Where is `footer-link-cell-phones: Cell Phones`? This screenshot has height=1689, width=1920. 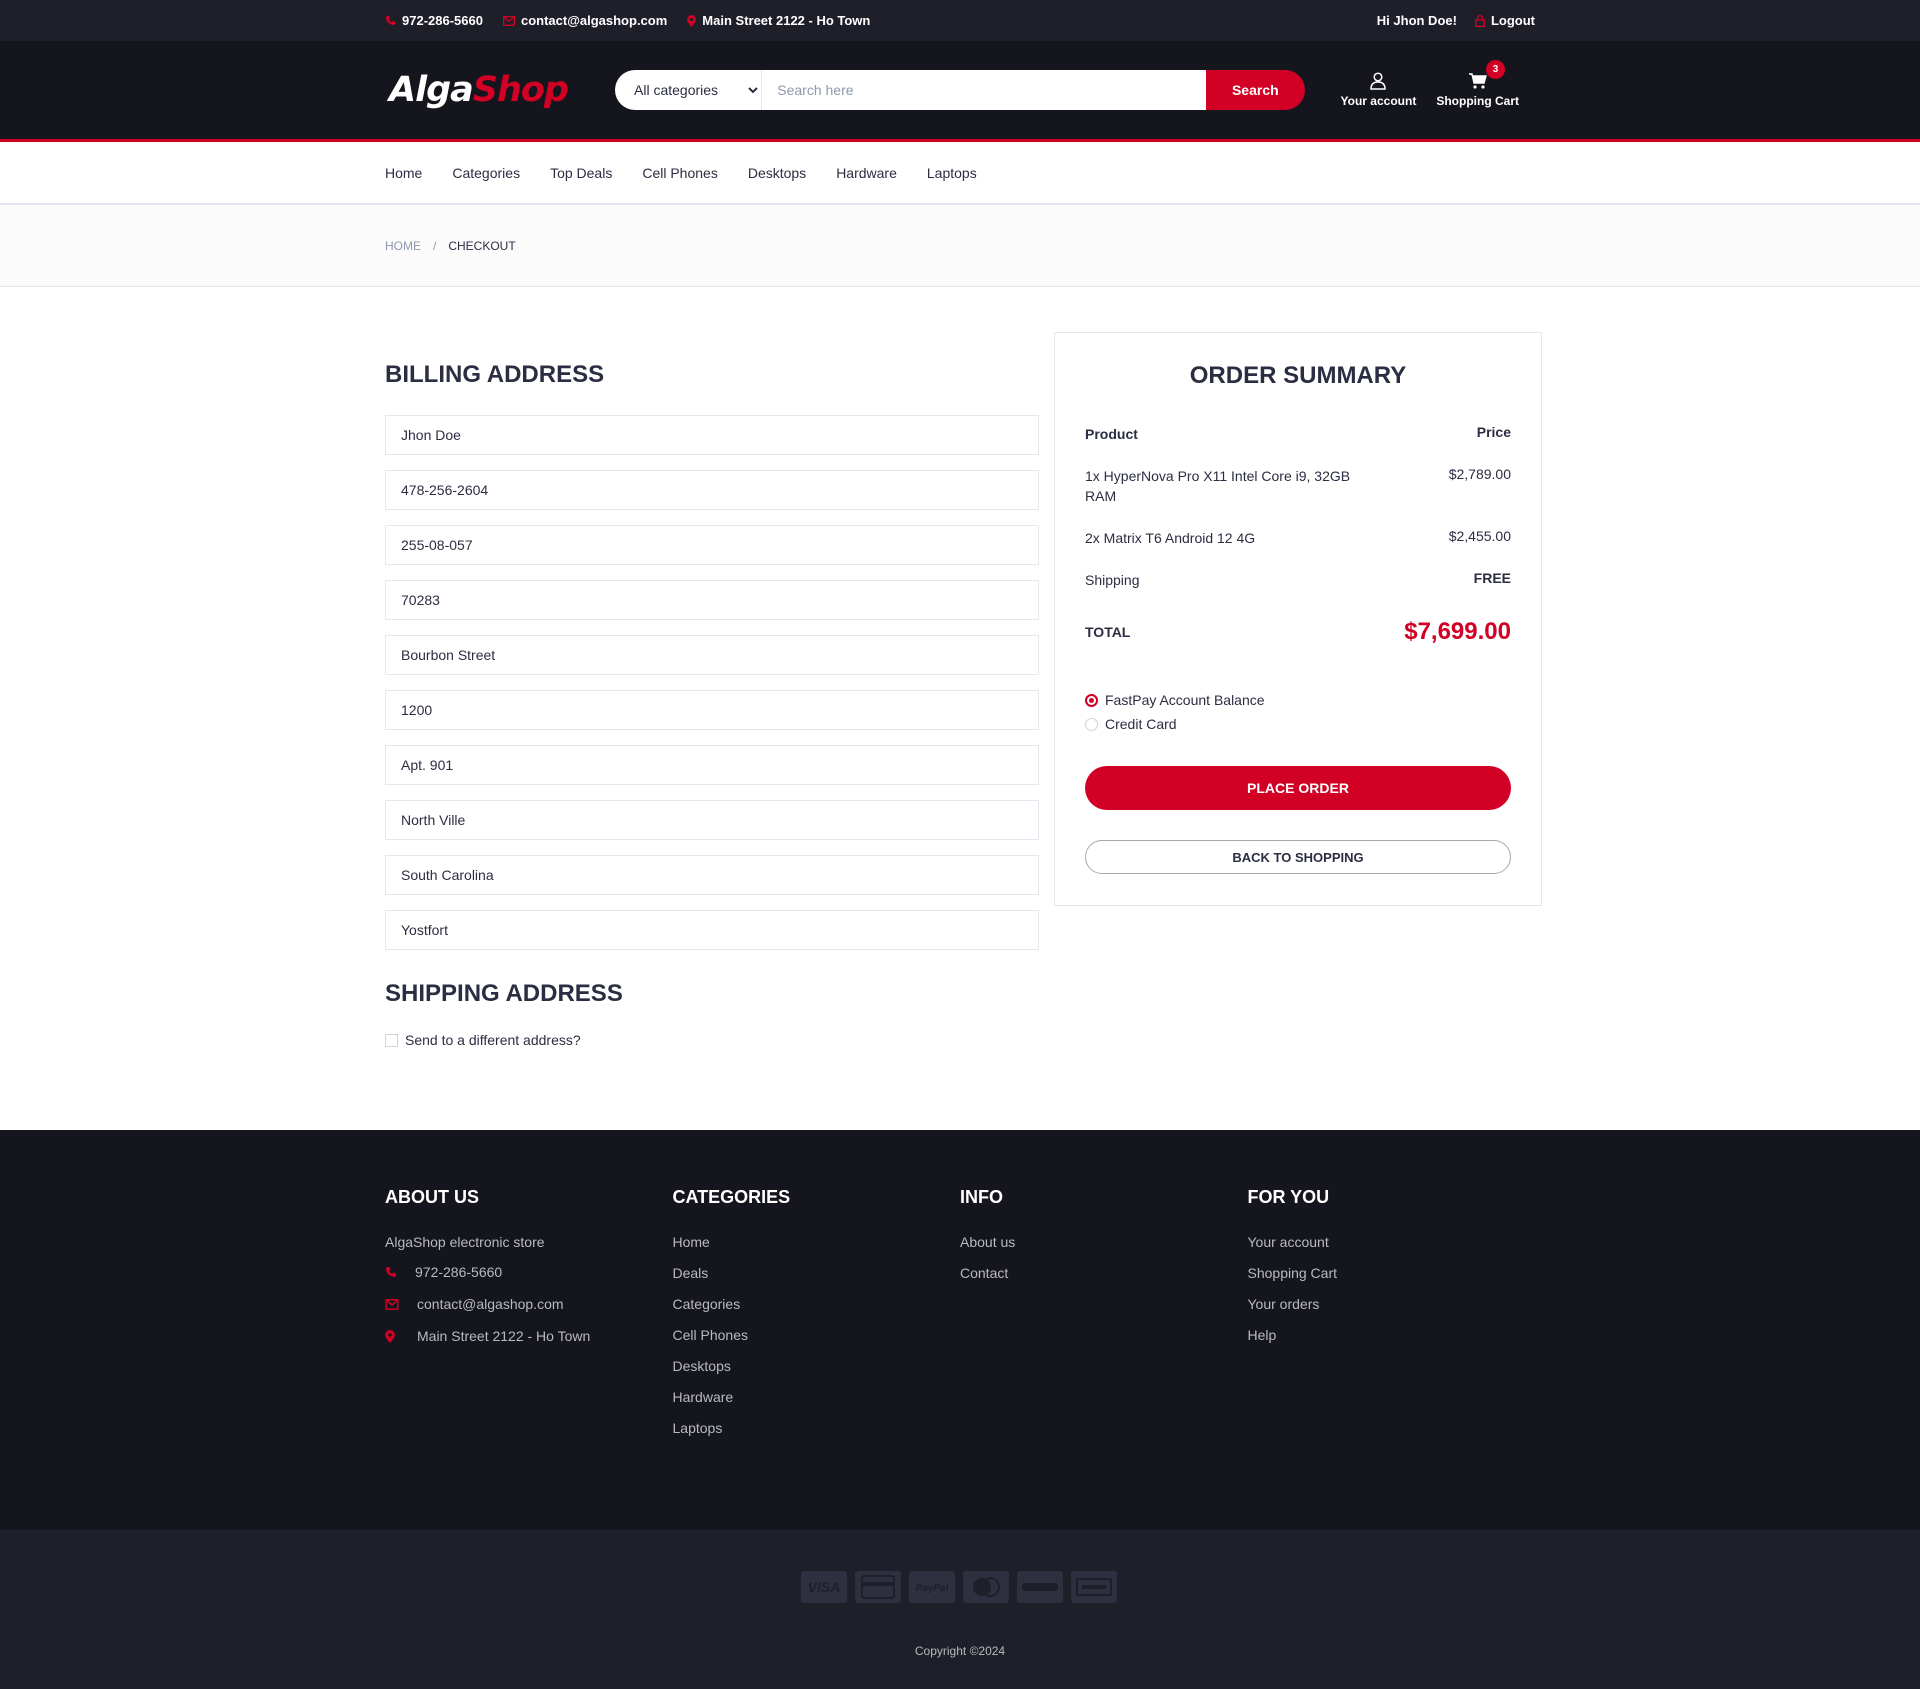 footer-link-cell-phones: Cell Phones is located at coordinates (817, 1335).